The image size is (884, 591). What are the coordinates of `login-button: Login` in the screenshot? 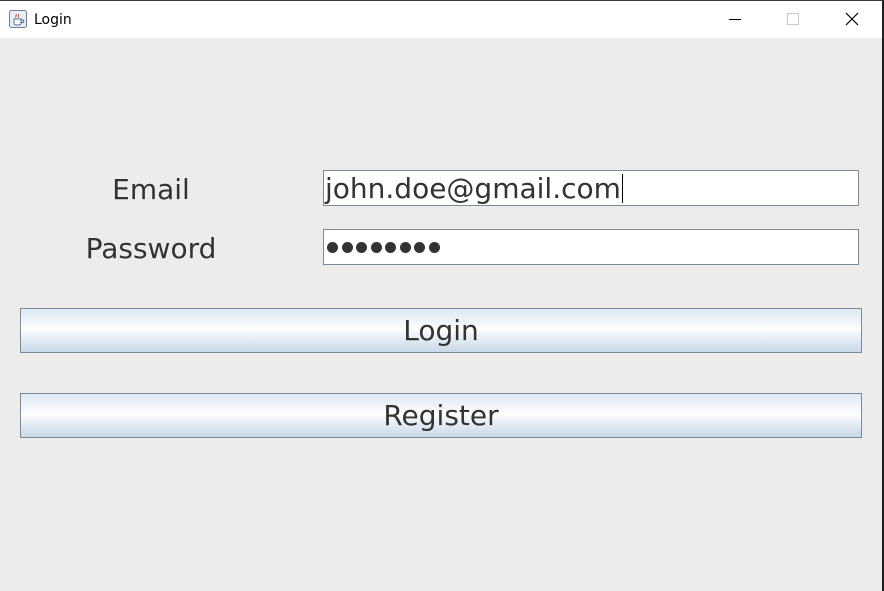 It's located at (441, 330).